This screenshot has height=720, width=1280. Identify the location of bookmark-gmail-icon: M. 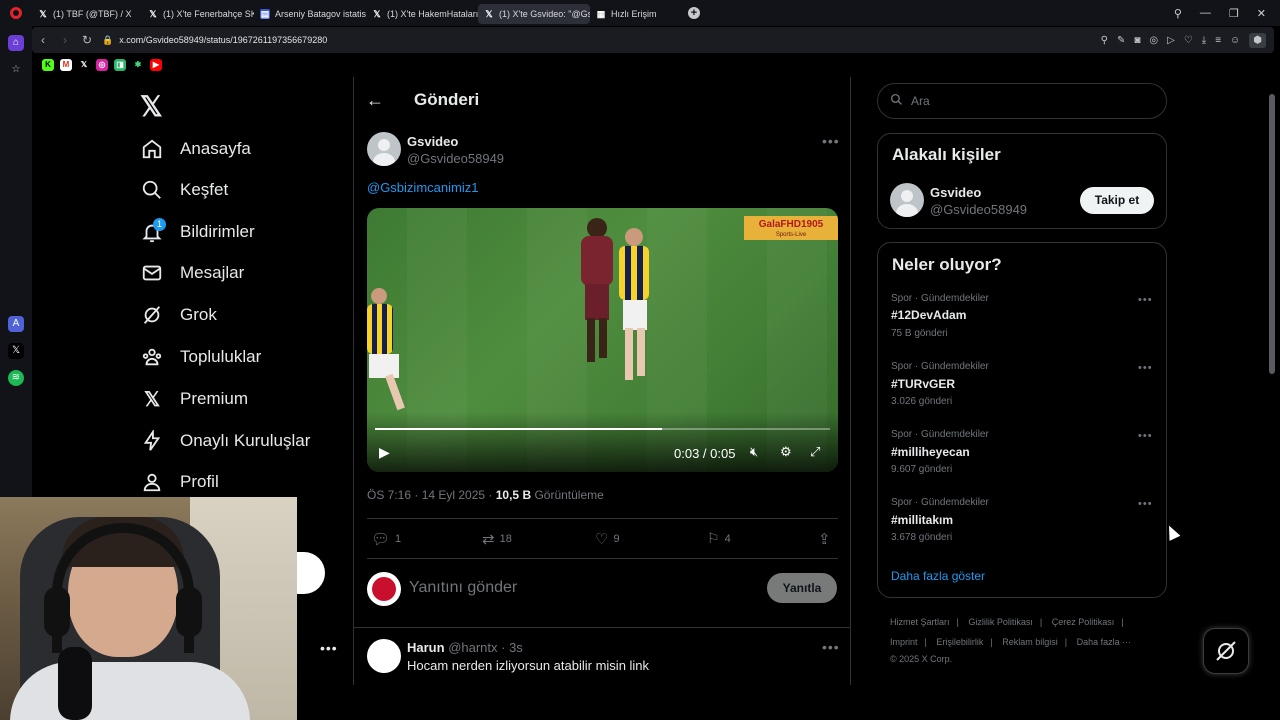
(66, 65).